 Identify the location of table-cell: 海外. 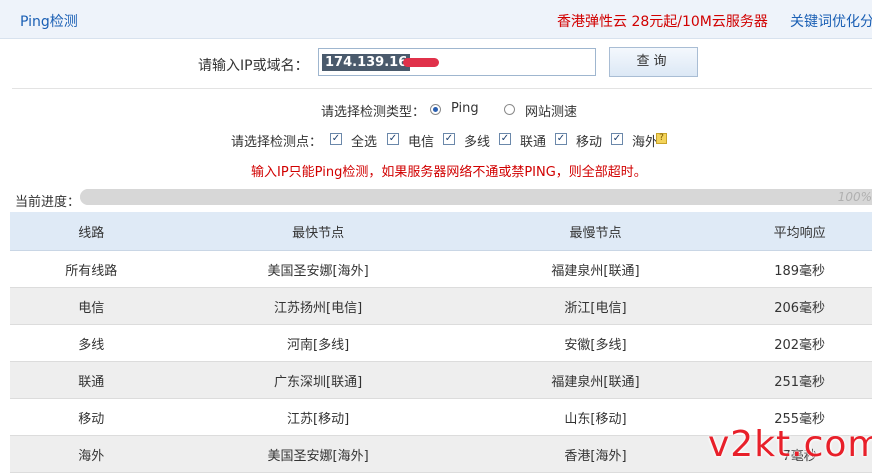
(91, 454).